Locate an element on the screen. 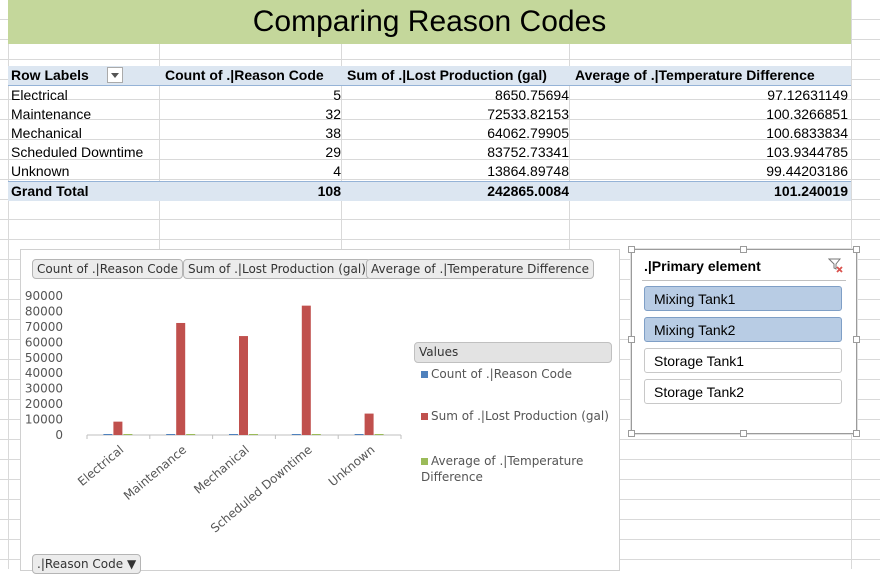  row-label-cell: Unknown is located at coordinates (85, 172).